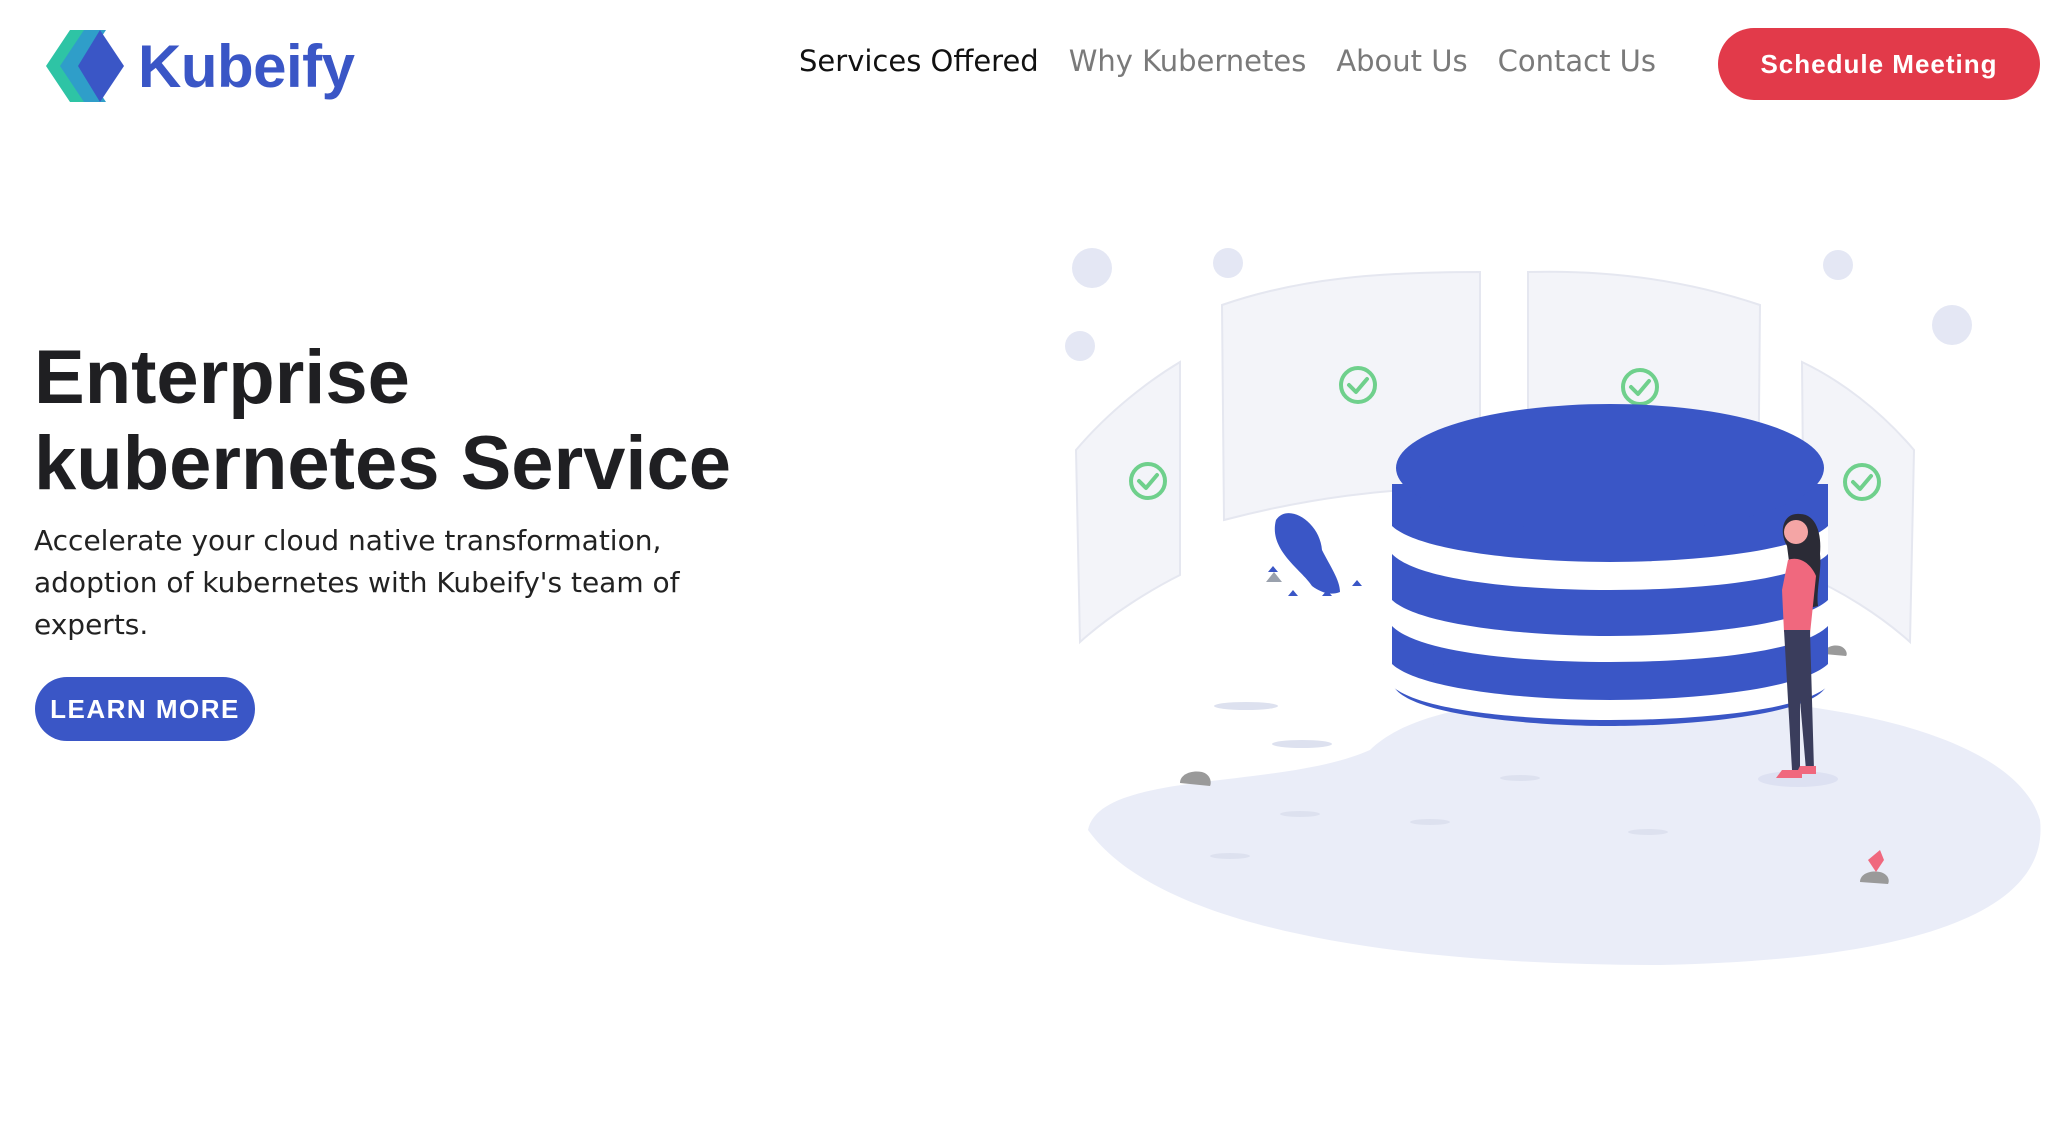 This screenshot has width=2068, height=1148. What do you see at coordinates (222, 377) in the screenshot?
I see `hero-title-line-1: Enterprise` at bounding box center [222, 377].